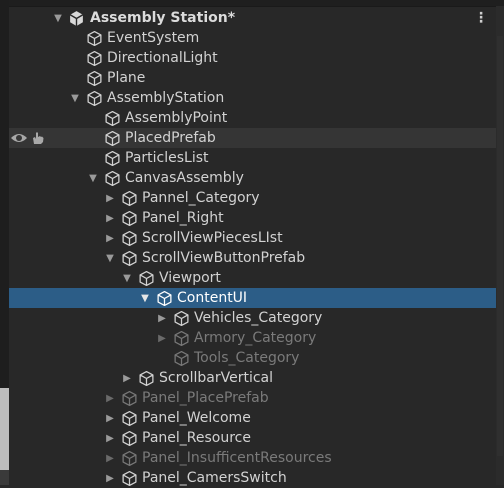 This screenshot has width=504, height=488. Describe the element at coordinates (247, 358) in the screenshot. I see `item-label: Tools_Category` at that location.